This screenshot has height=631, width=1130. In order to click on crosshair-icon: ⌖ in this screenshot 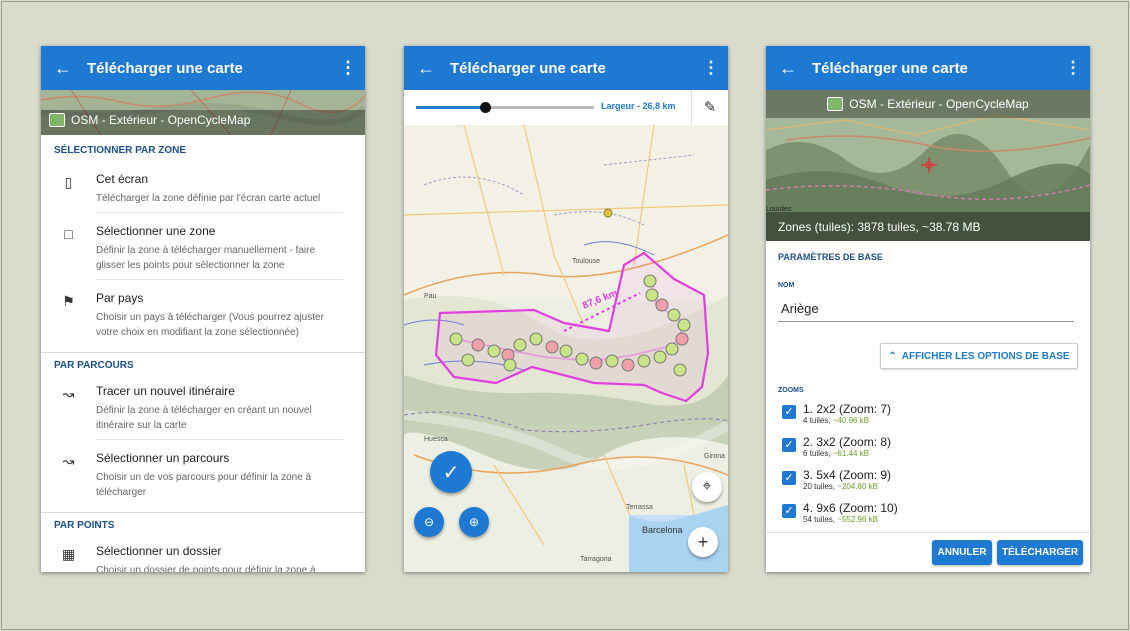, I will do `click(707, 486)`.